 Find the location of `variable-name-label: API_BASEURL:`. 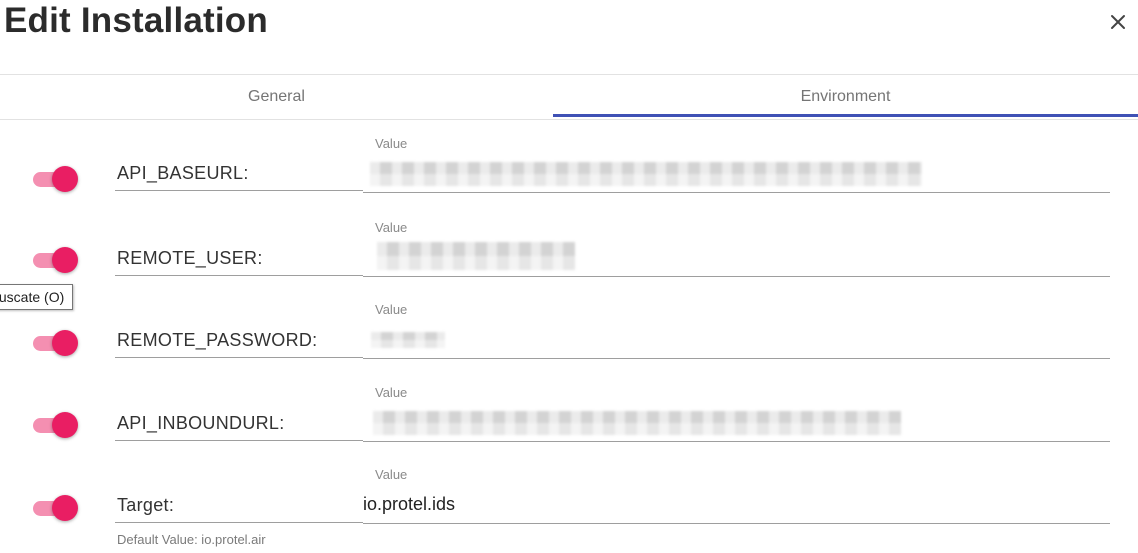

variable-name-label: API_BASEURL: is located at coordinates (183, 173).